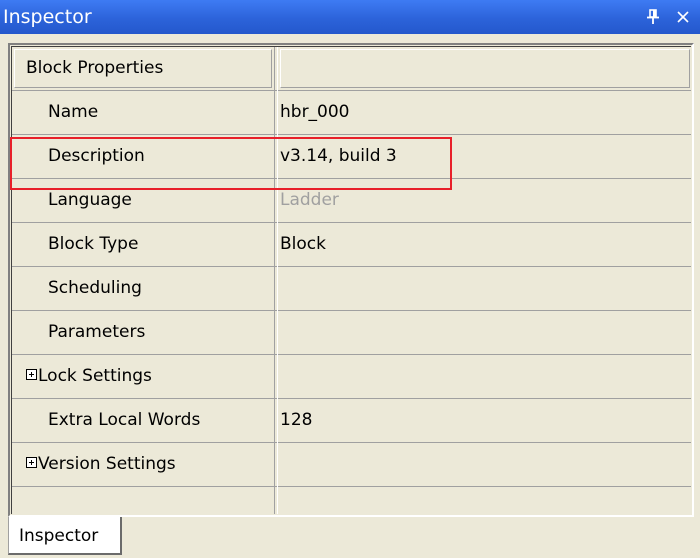 Image resolution: width=700 pixels, height=558 pixels. I want to click on property-value: v3.14, build 3, so click(480, 156).